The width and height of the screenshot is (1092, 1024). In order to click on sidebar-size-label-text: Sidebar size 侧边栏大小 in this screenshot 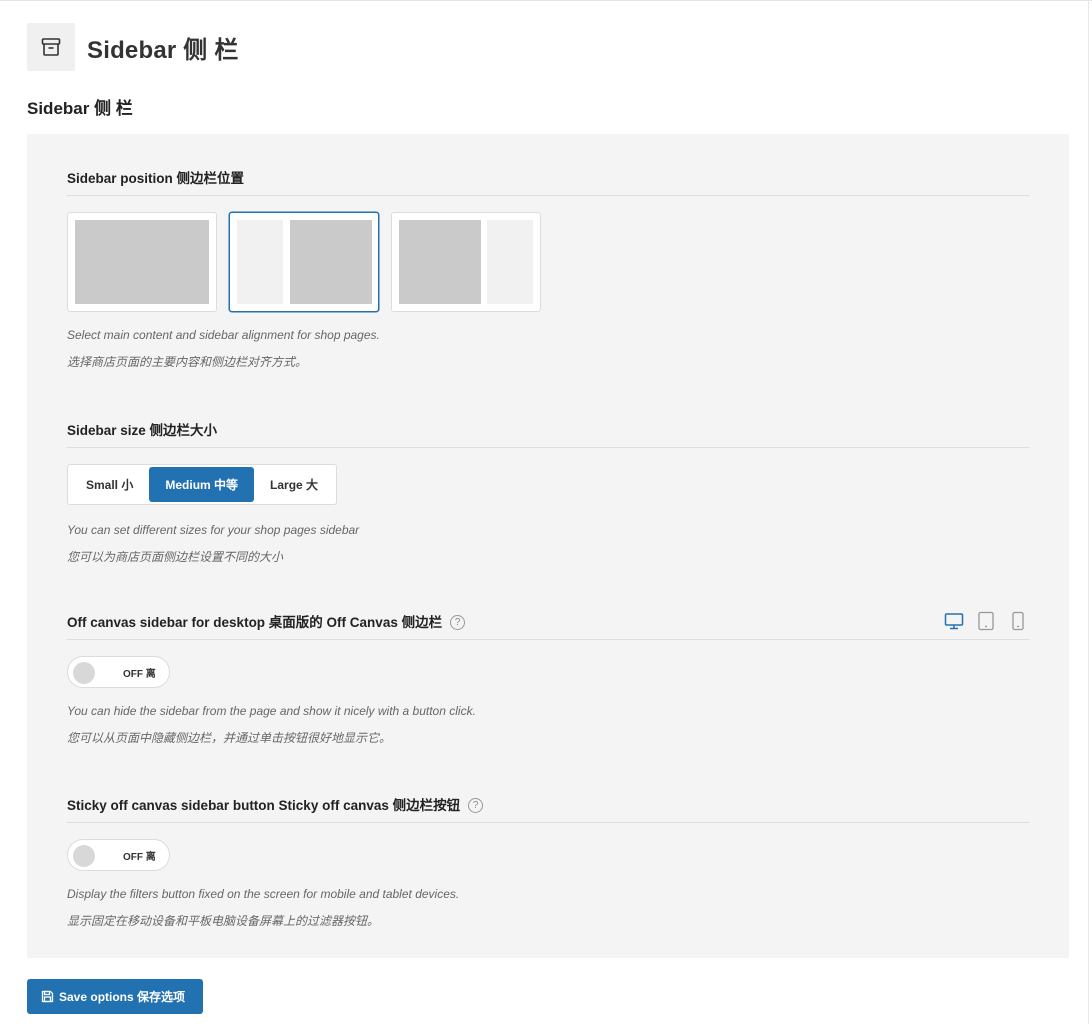, I will do `click(142, 430)`.